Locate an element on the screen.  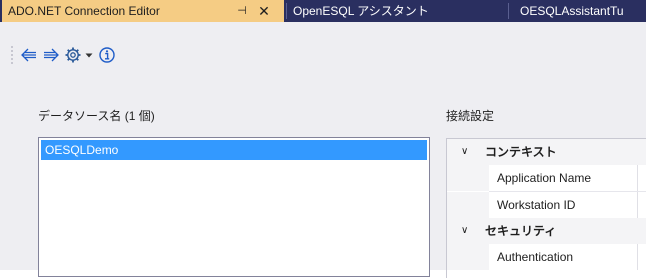
tab-oesql-assistant-tu: OESQLAssistantTu is located at coordinates (577, 11).